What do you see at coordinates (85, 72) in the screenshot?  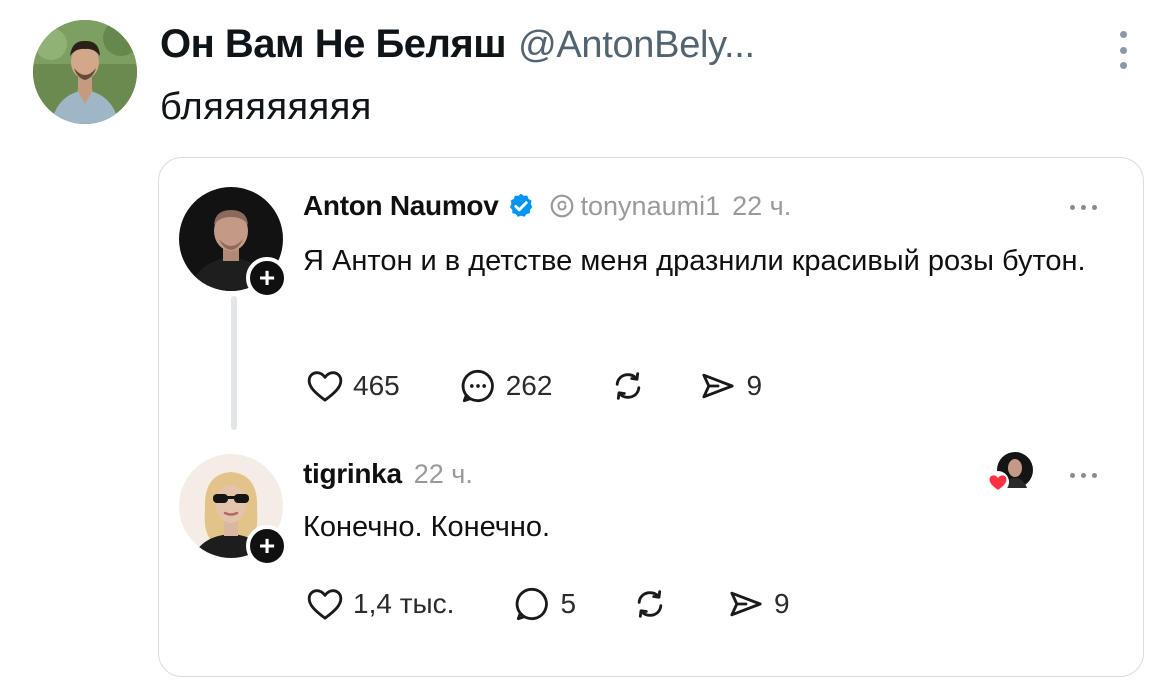 I see `author-avatar` at bounding box center [85, 72].